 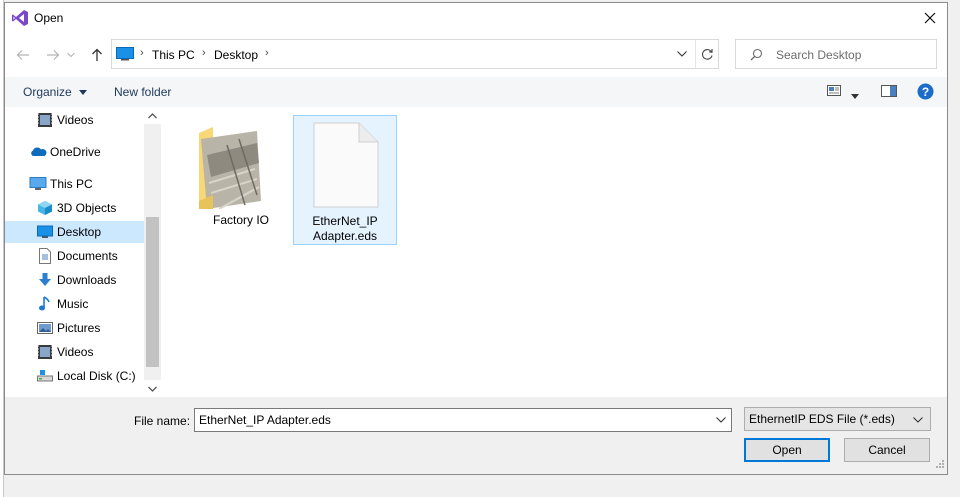 What do you see at coordinates (240, 220) in the screenshot?
I see `file-name-label: Factory IO` at bounding box center [240, 220].